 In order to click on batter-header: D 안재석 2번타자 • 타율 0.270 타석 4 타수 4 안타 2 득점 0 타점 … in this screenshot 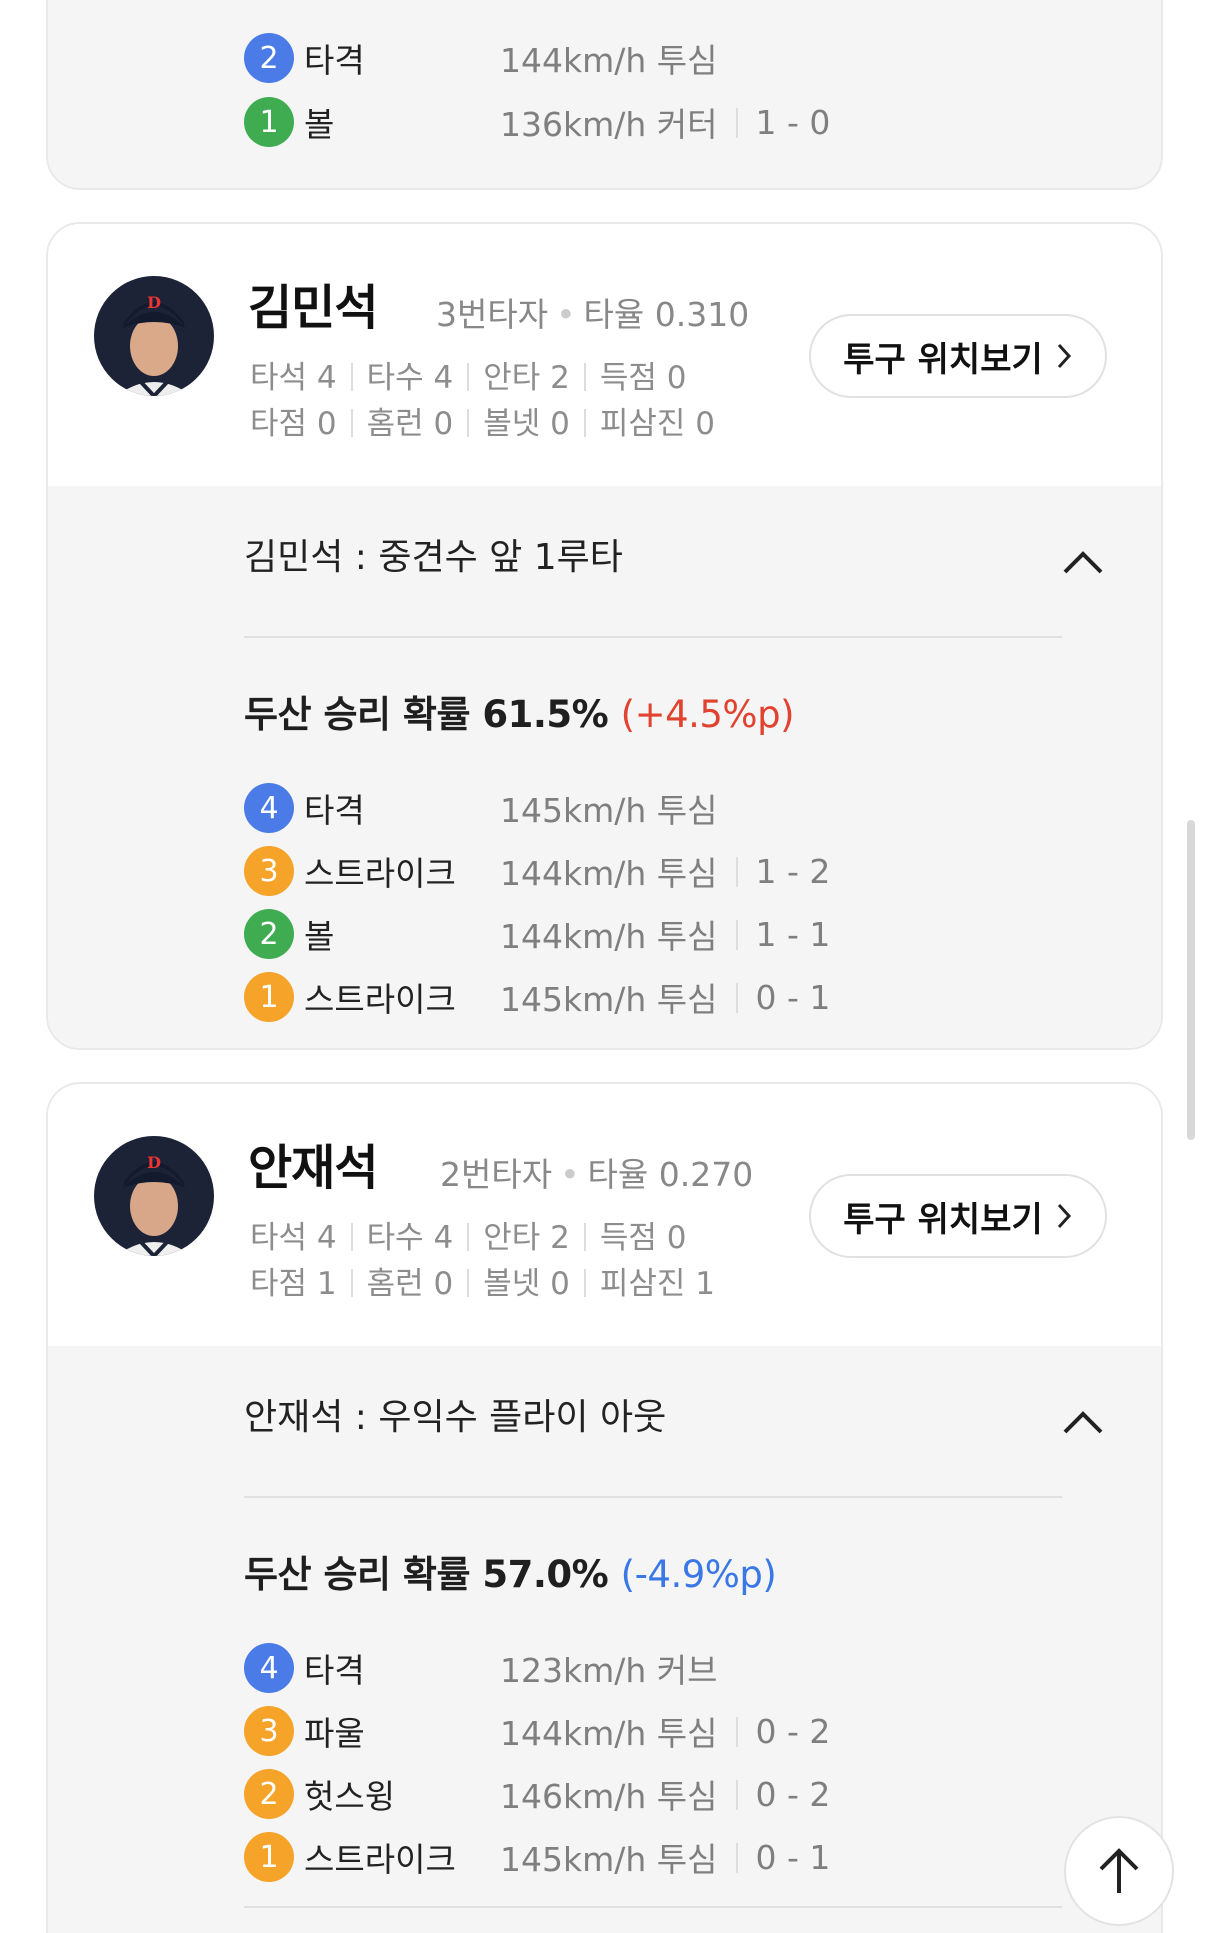, I will do `click(604, 1215)`.